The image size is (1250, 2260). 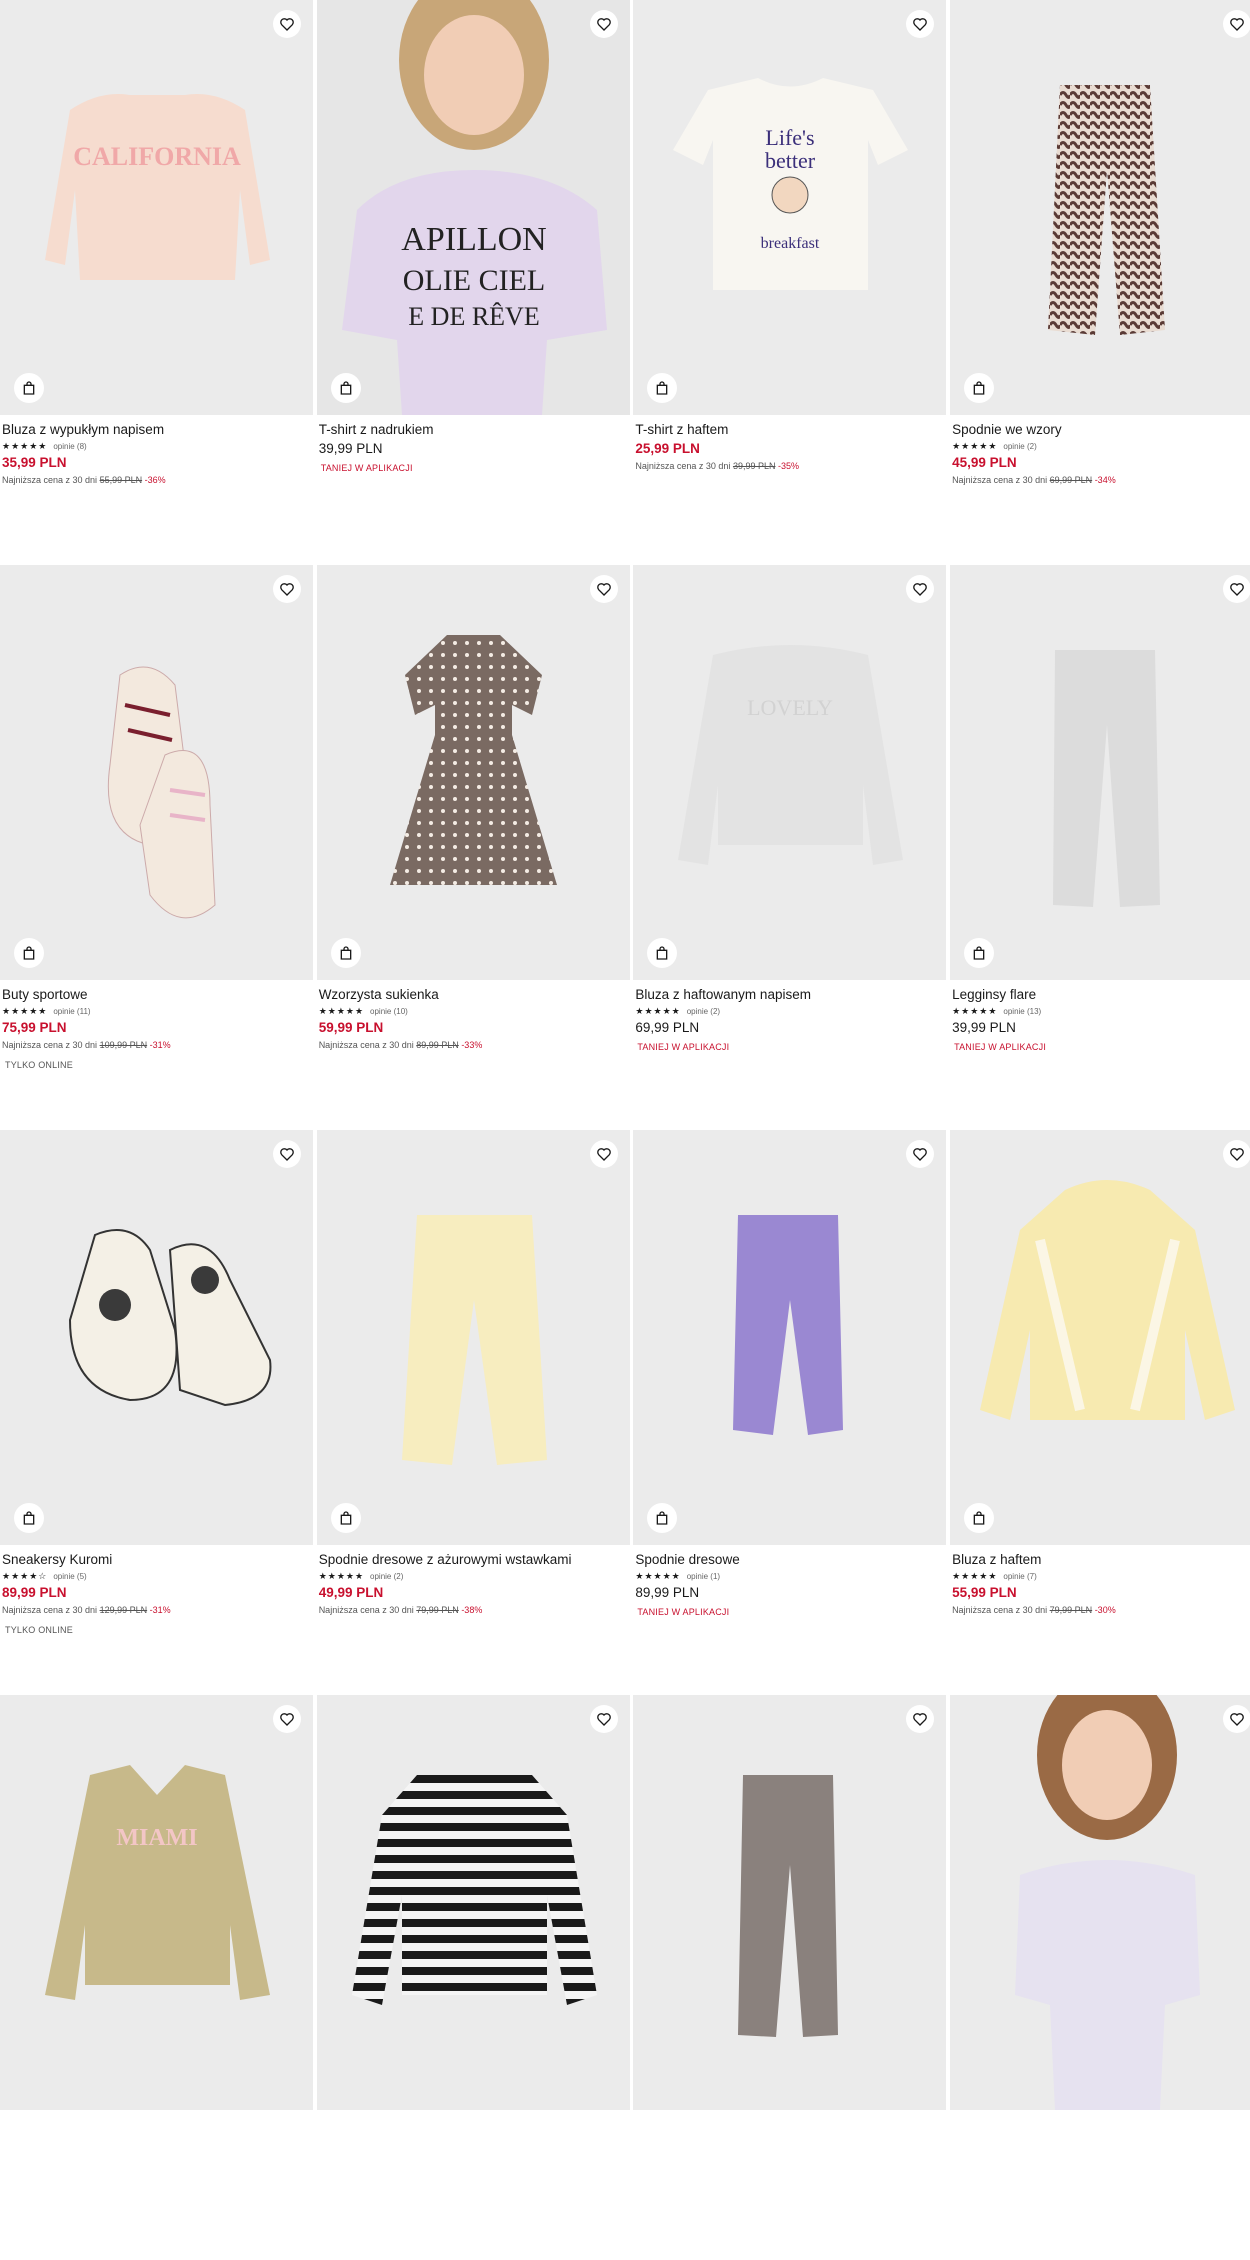 I want to click on discount-percent: -36%, so click(x=155, y=480).